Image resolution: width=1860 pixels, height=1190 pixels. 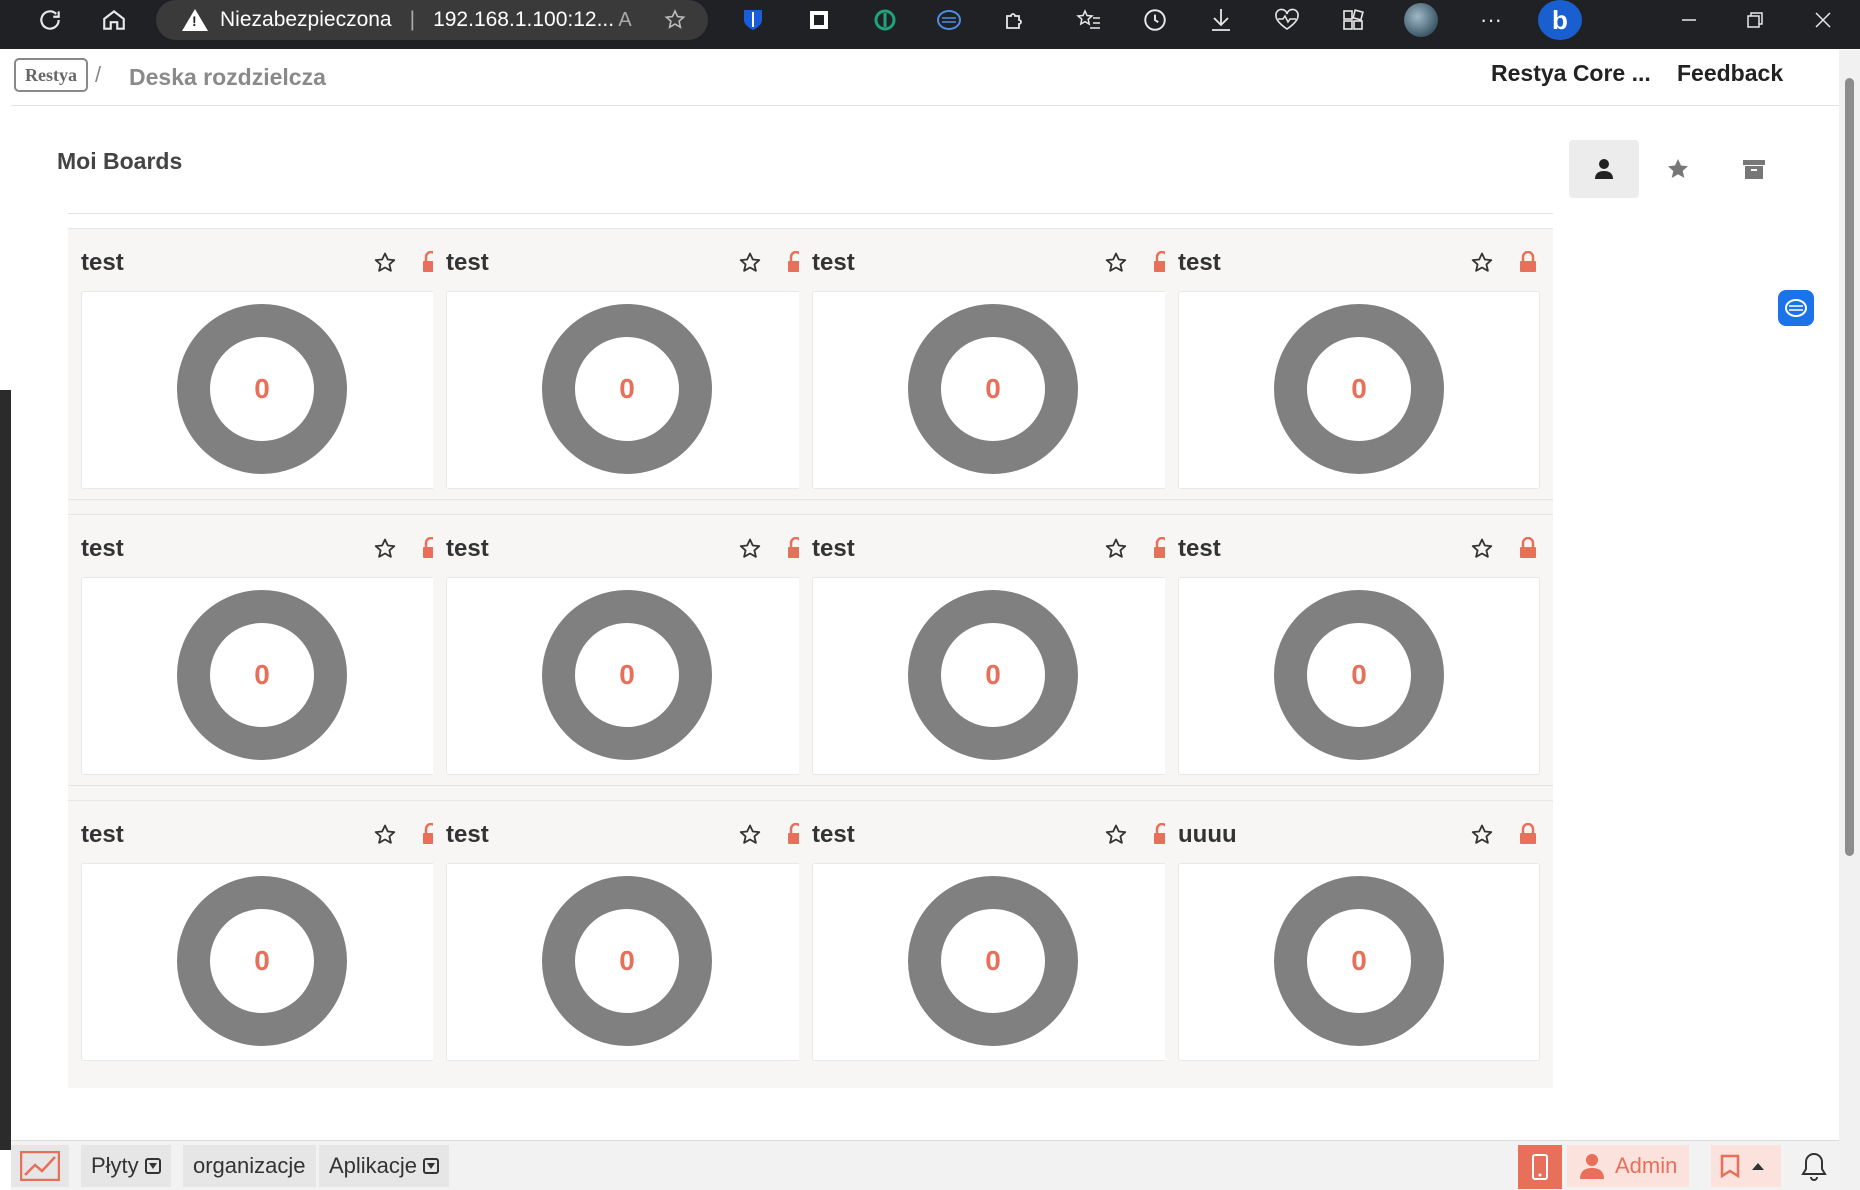 What do you see at coordinates (1689, 20) in the screenshot?
I see `minimize-icon` at bounding box center [1689, 20].